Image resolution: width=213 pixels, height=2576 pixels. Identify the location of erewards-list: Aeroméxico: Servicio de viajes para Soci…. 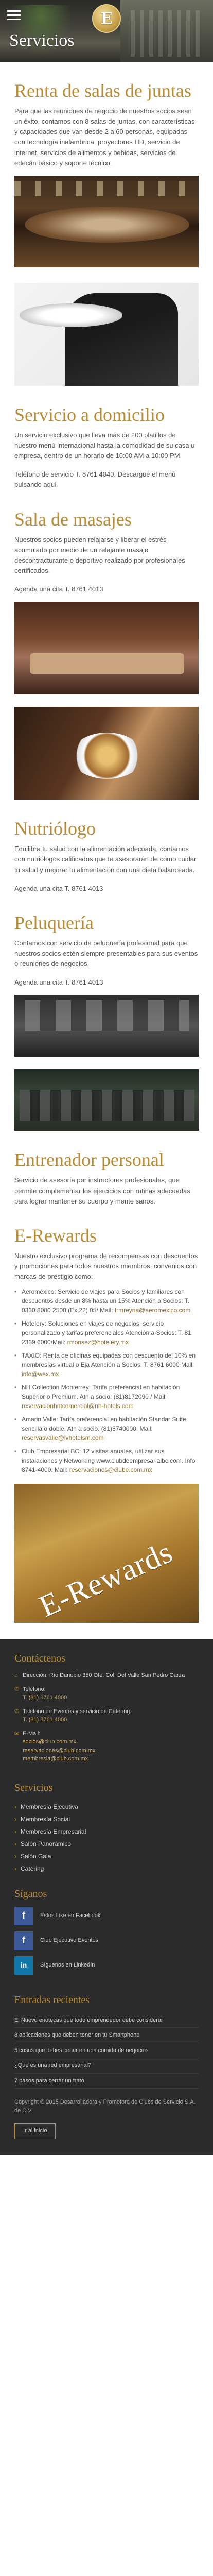
(106, 1381).